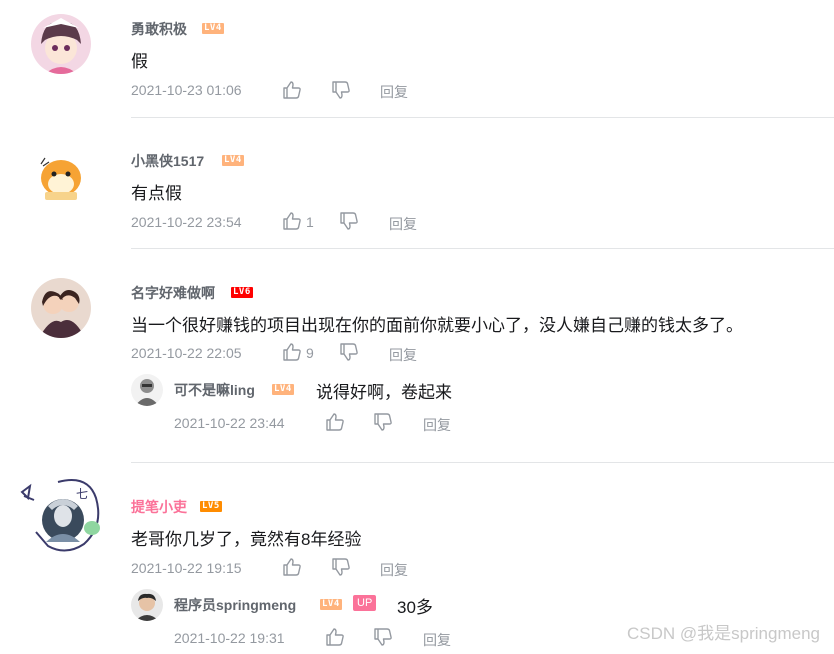 The image size is (834, 654). What do you see at coordinates (235, 605) in the screenshot?
I see `username: 程序员springmeng` at bounding box center [235, 605].